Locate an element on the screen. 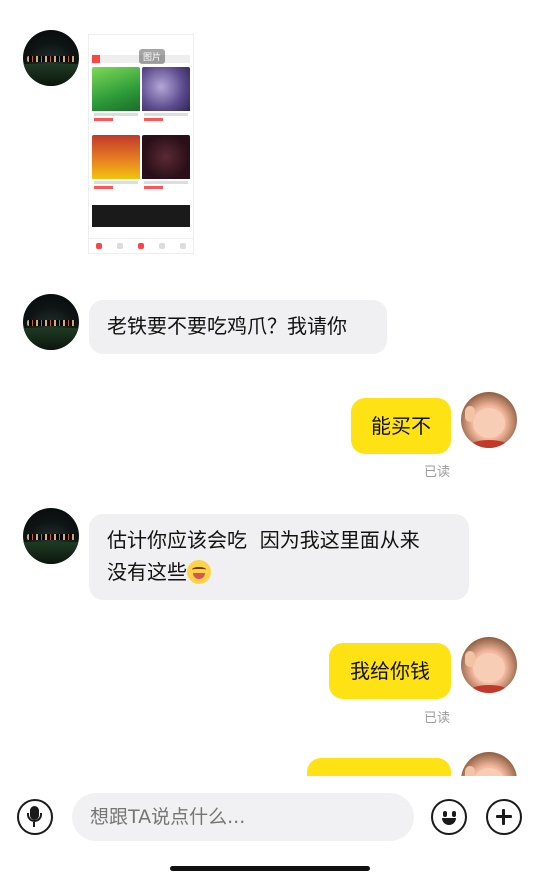 Image resolution: width=540 pixels, height=881 pixels. message-text-line-1: 估计你应该会吃 因为我这里面从来 is located at coordinates (263, 540).